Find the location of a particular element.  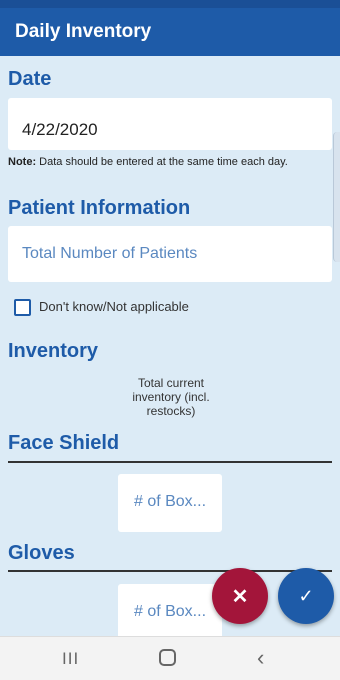

check-icon: ✓ is located at coordinates (306, 595).